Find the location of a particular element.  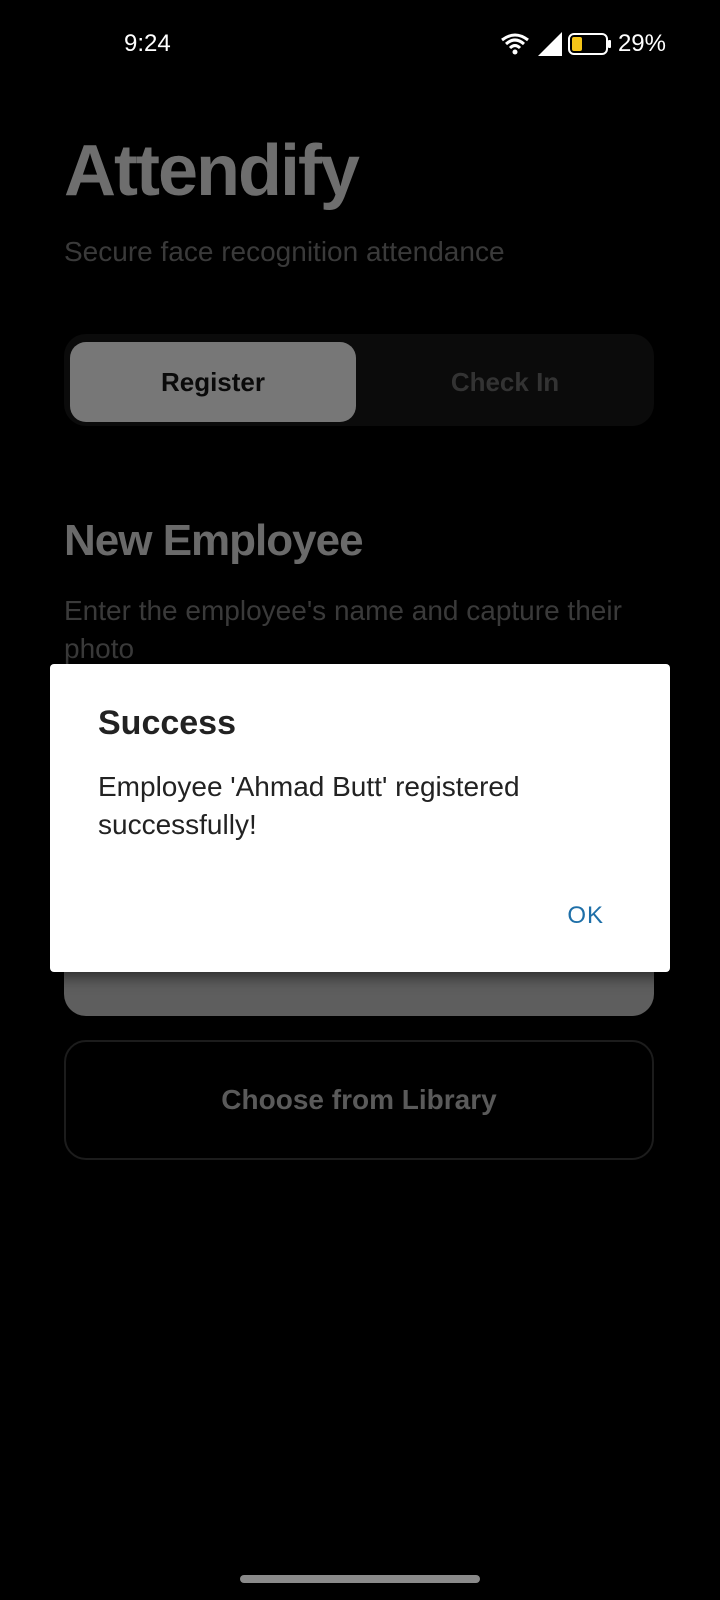

home-indicator is located at coordinates (360, 1579).